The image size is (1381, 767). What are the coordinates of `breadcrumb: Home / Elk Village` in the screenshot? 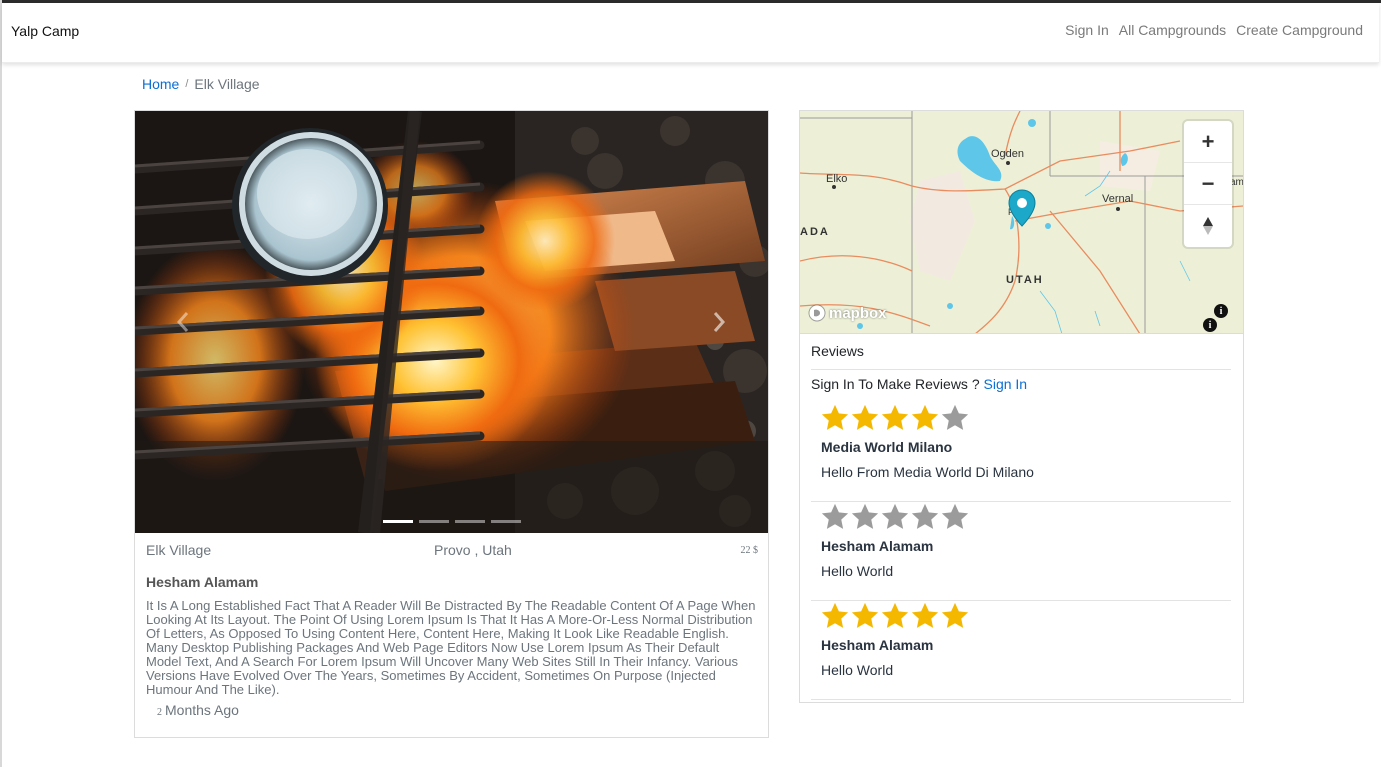 It's located at (201, 84).